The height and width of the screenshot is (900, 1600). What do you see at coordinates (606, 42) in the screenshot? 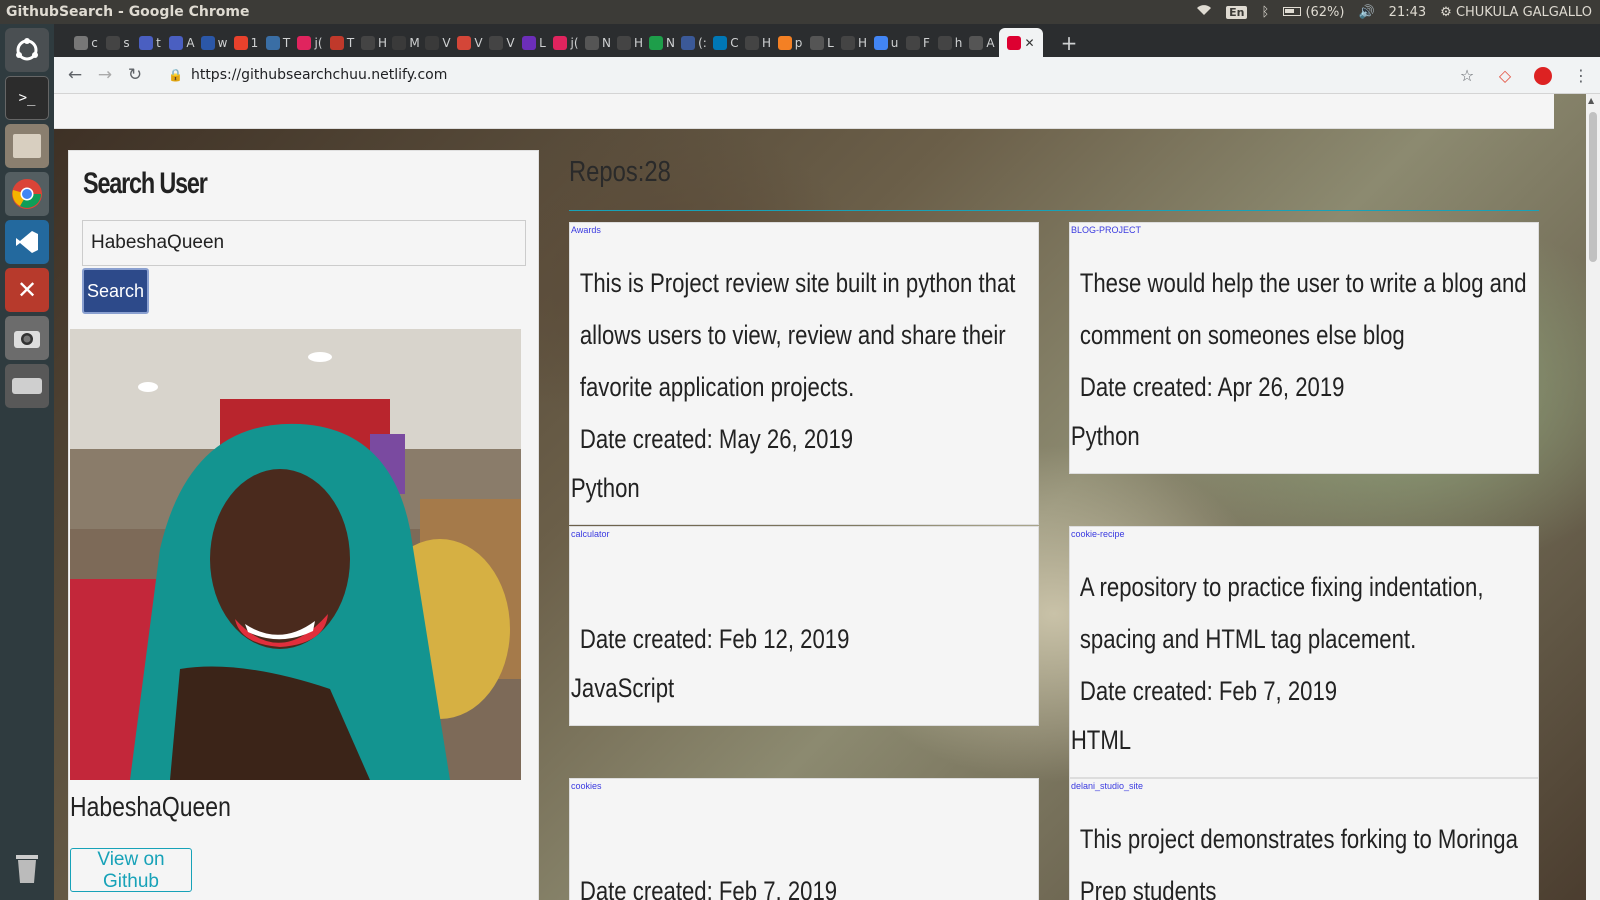
I see `tab-title: N` at bounding box center [606, 42].